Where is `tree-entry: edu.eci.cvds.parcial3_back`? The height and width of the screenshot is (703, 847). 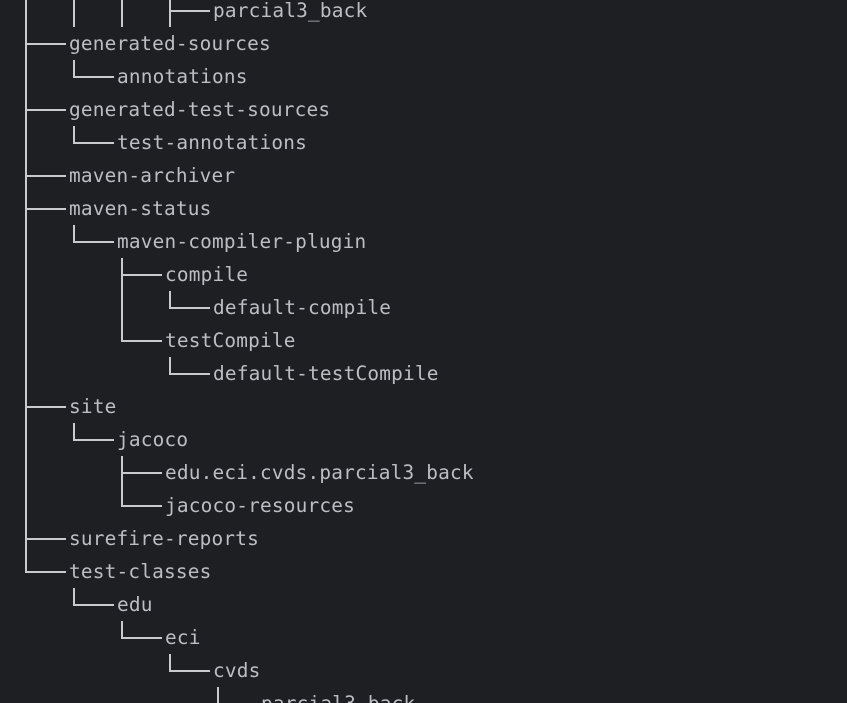 tree-entry: edu.eci.cvds.parcial3_back is located at coordinates (423, 472).